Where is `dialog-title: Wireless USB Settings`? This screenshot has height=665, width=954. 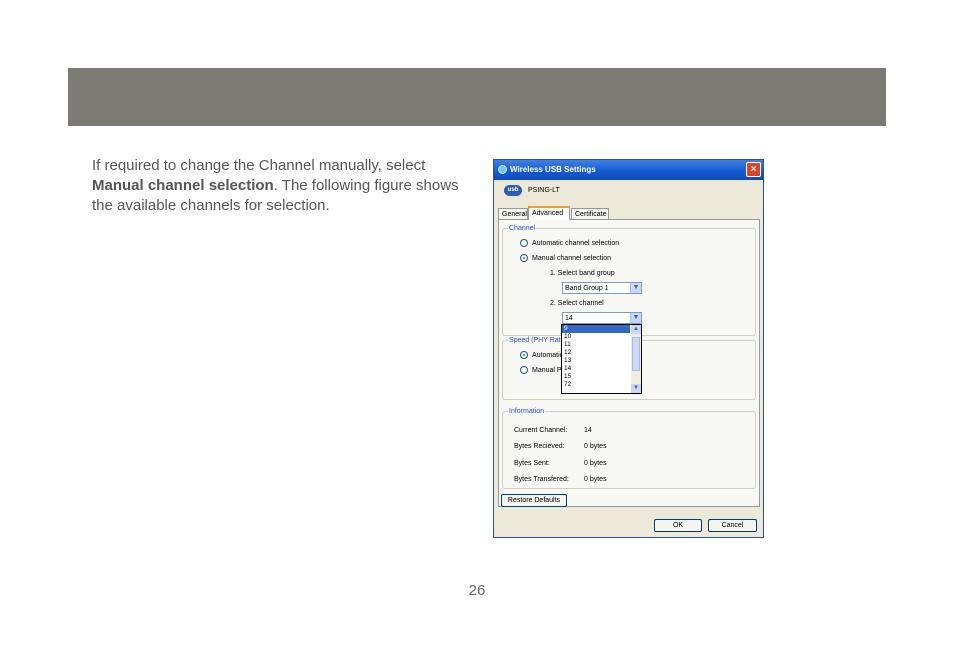
dialog-title: Wireless USB Settings is located at coordinates (553, 169).